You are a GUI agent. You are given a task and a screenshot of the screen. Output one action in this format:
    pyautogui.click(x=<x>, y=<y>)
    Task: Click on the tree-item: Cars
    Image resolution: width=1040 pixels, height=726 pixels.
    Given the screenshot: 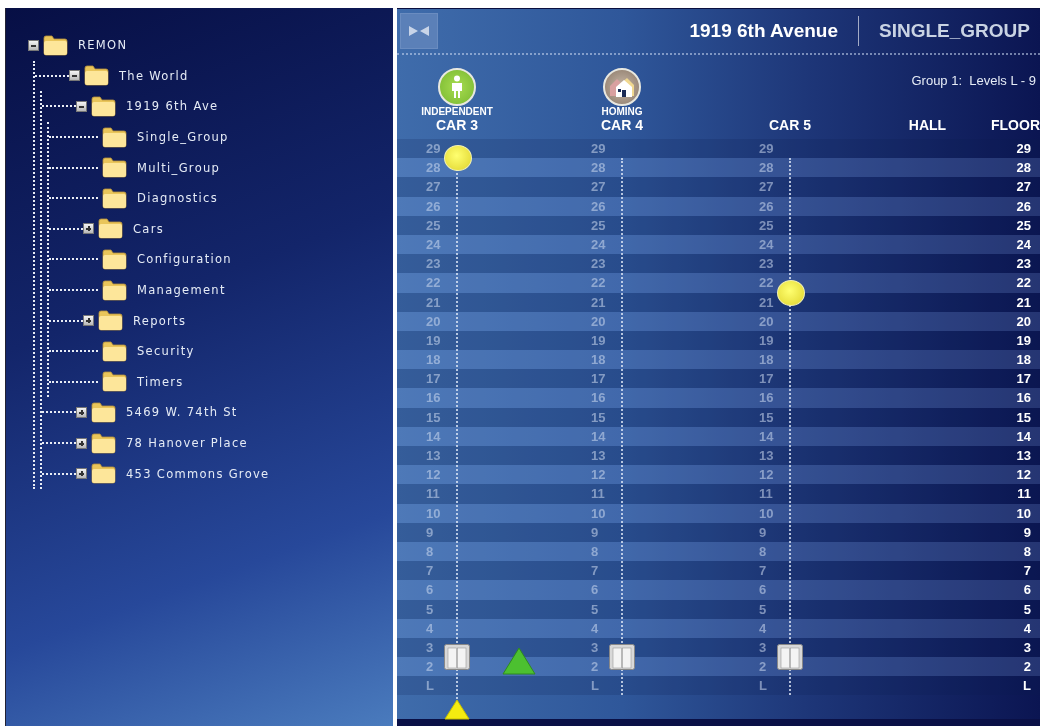 What is the action you would take?
    pyautogui.click(x=148, y=228)
    